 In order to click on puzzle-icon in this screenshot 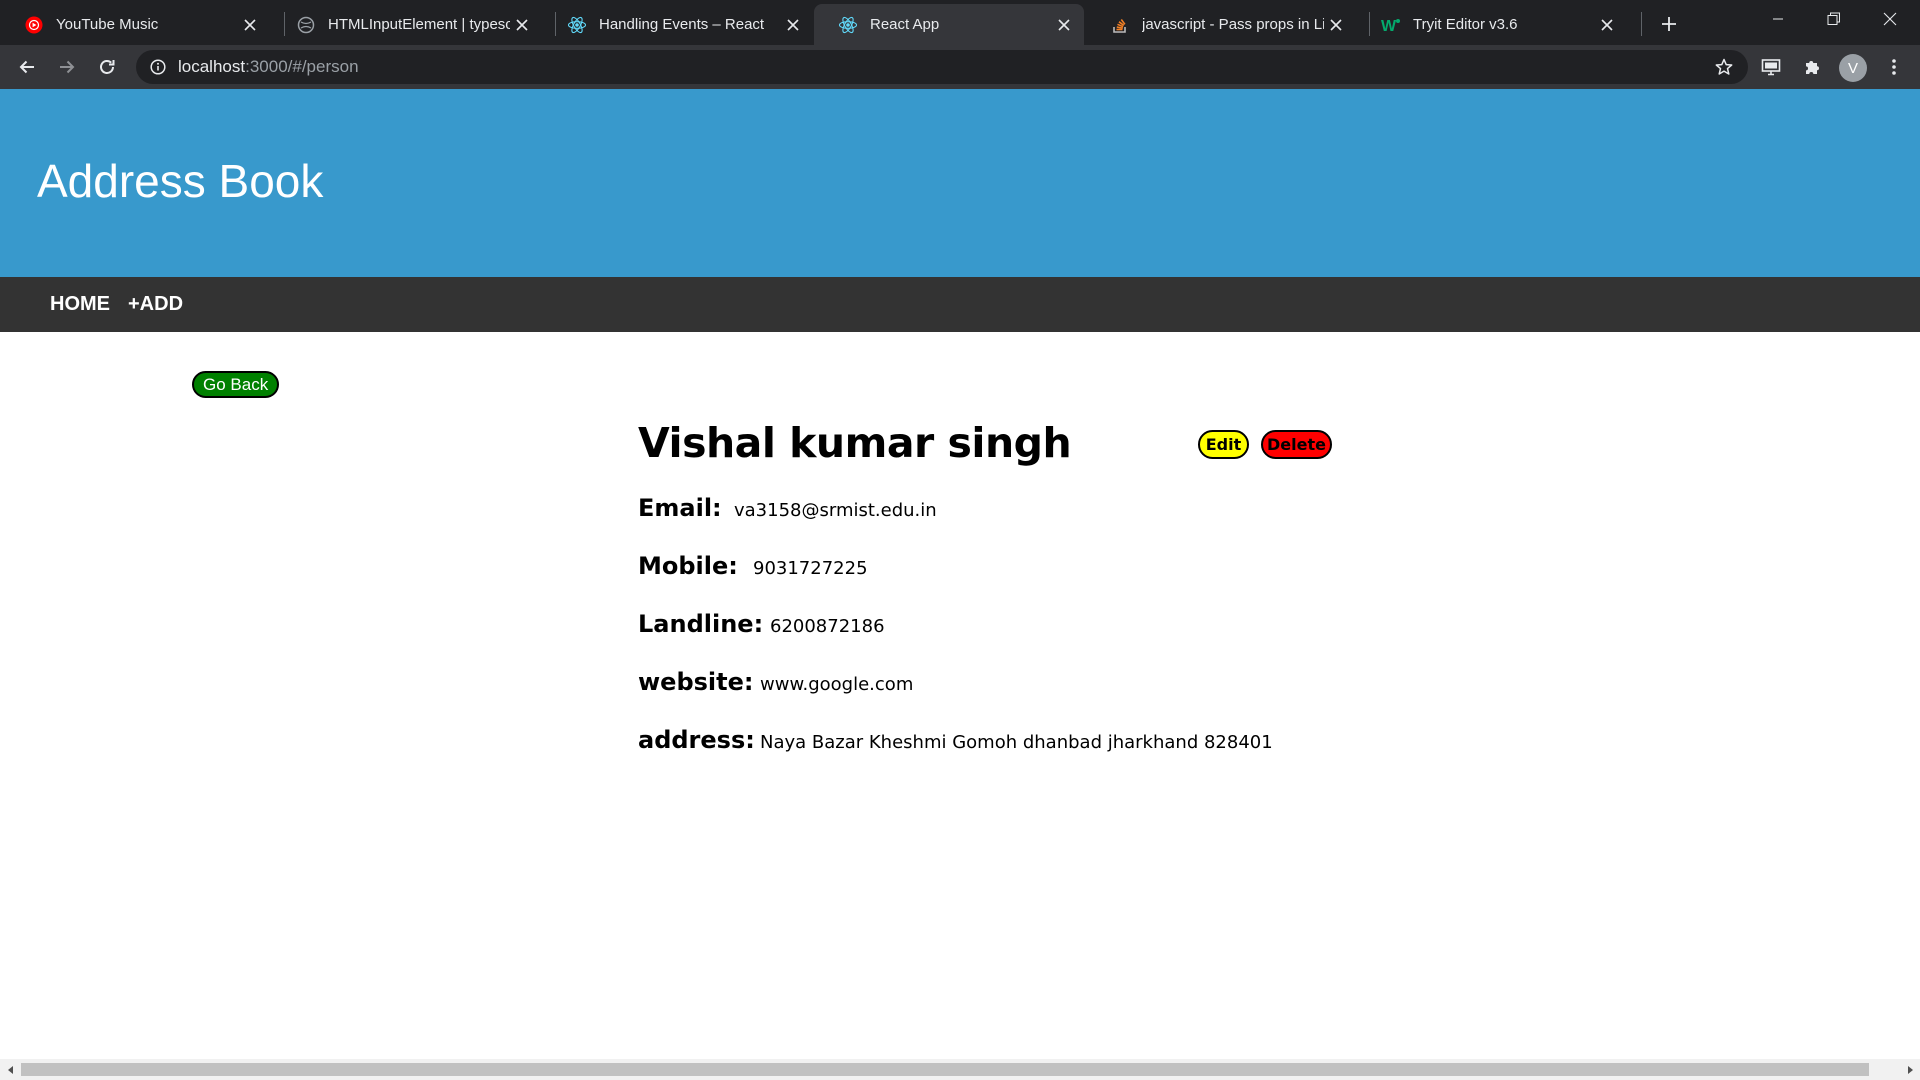, I will do `click(1812, 67)`.